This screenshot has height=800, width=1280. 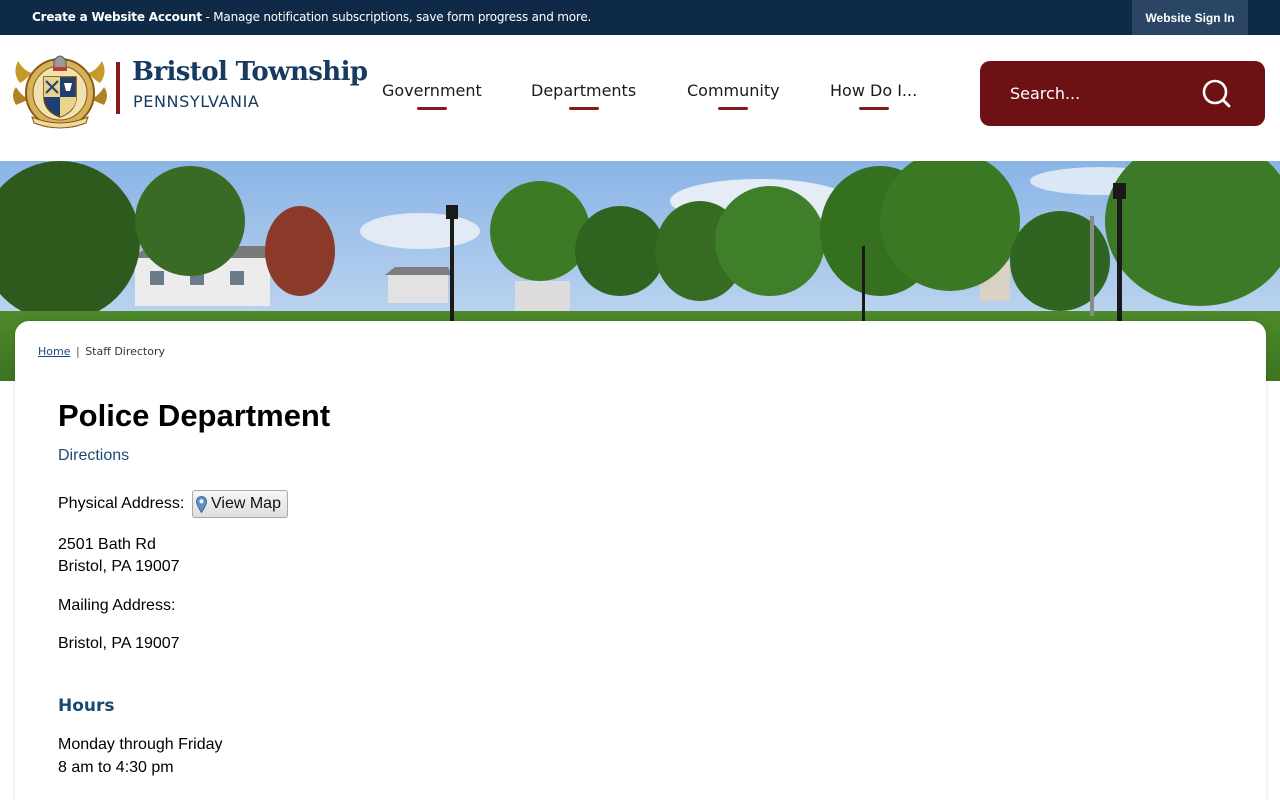 What do you see at coordinates (201, 504) in the screenshot?
I see `map-pin-icon` at bounding box center [201, 504].